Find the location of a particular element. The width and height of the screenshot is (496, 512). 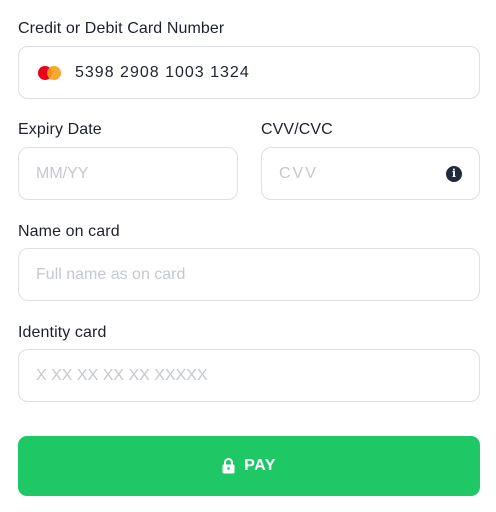

card-number-field: 5398 2908 1003 1324 is located at coordinates (249, 72).